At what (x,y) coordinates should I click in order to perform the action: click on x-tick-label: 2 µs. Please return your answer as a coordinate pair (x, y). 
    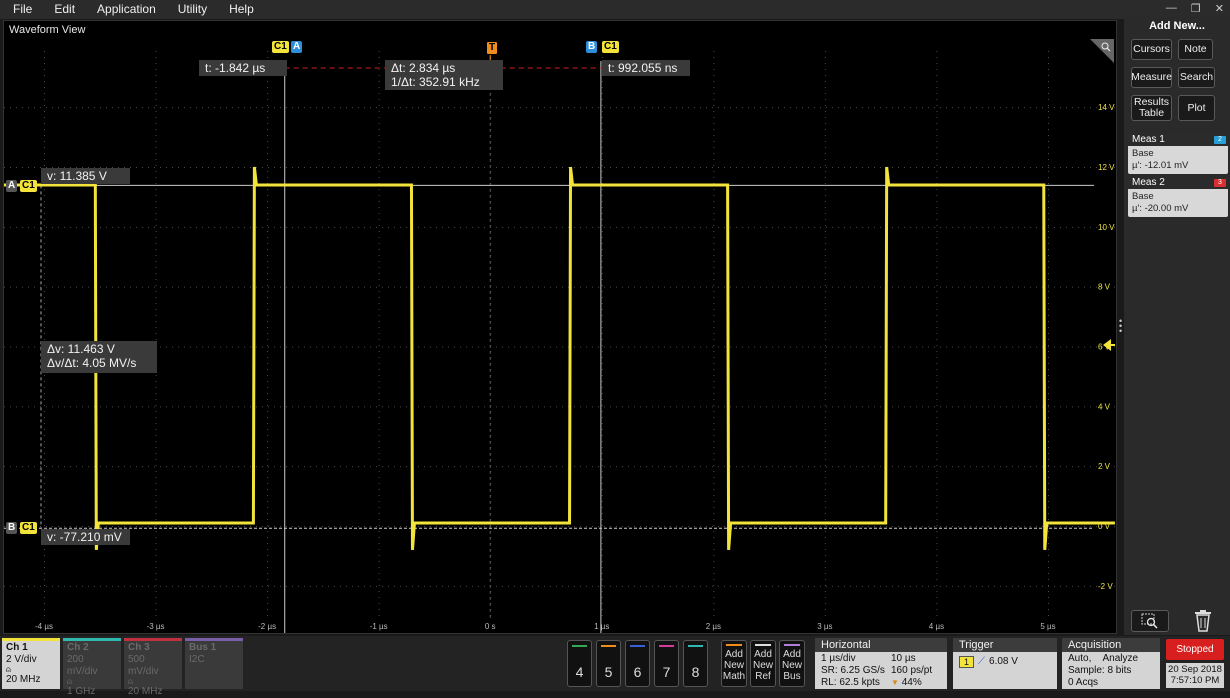
    Looking at the image, I should click on (713, 626).